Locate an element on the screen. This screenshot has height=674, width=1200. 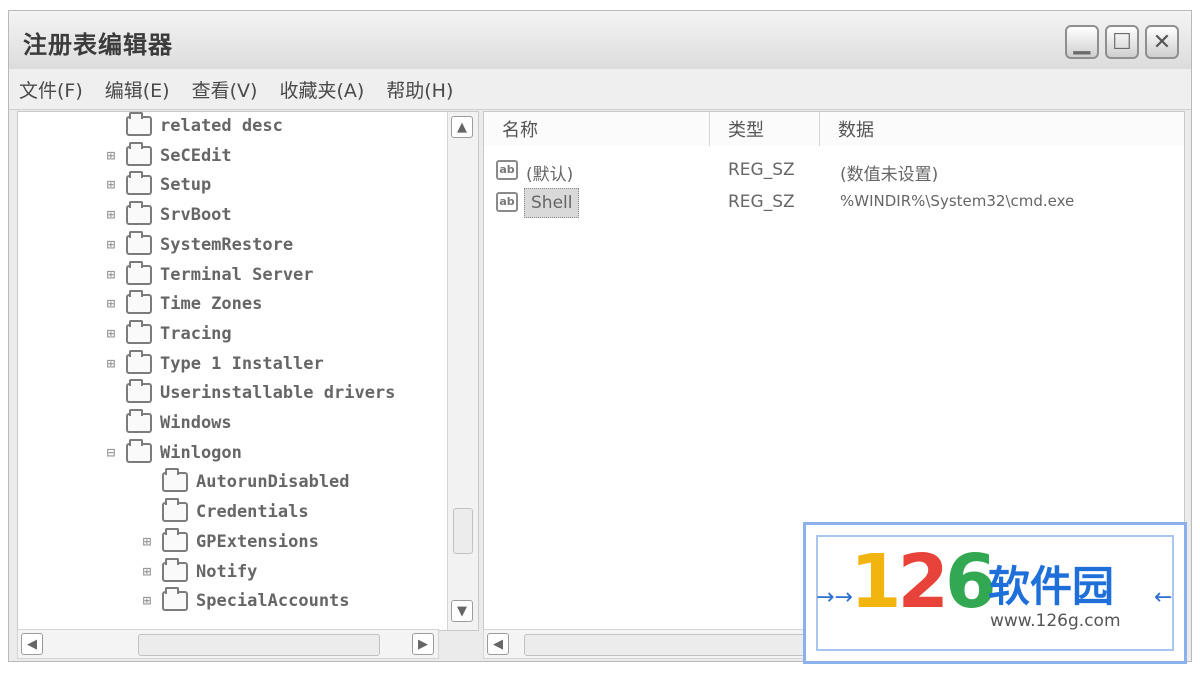
tree-node: ⊟ Winlogon is located at coordinates (173, 452).